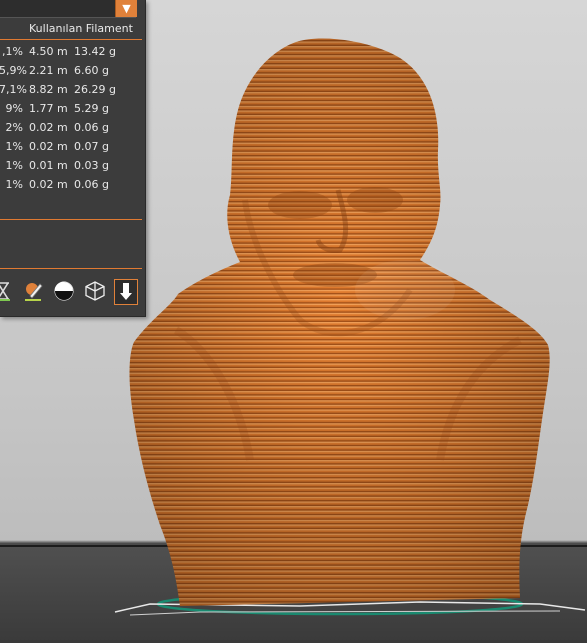  What do you see at coordinates (81, 28) in the screenshot?
I see `filament-used-header: Kullanılan Filament` at bounding box center [81, 28].